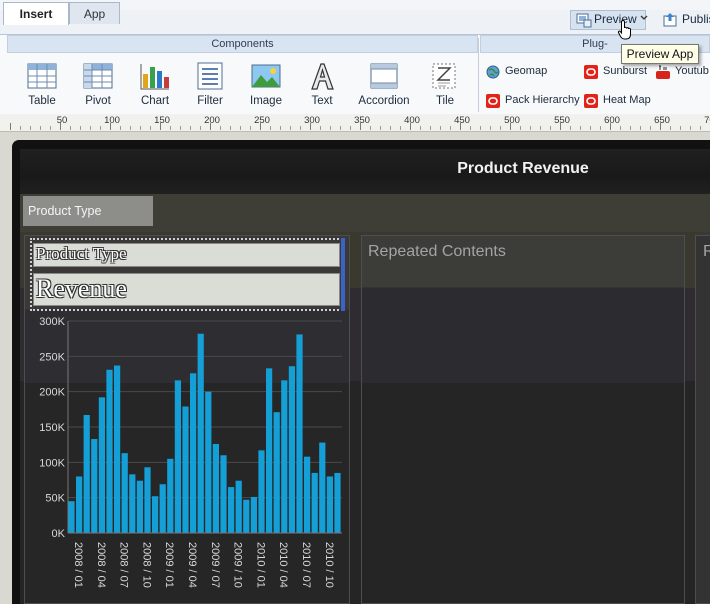  Describe the element at coordinates (52, 463) in the screenshot. I see `y-tick-label: 100K` at that location.